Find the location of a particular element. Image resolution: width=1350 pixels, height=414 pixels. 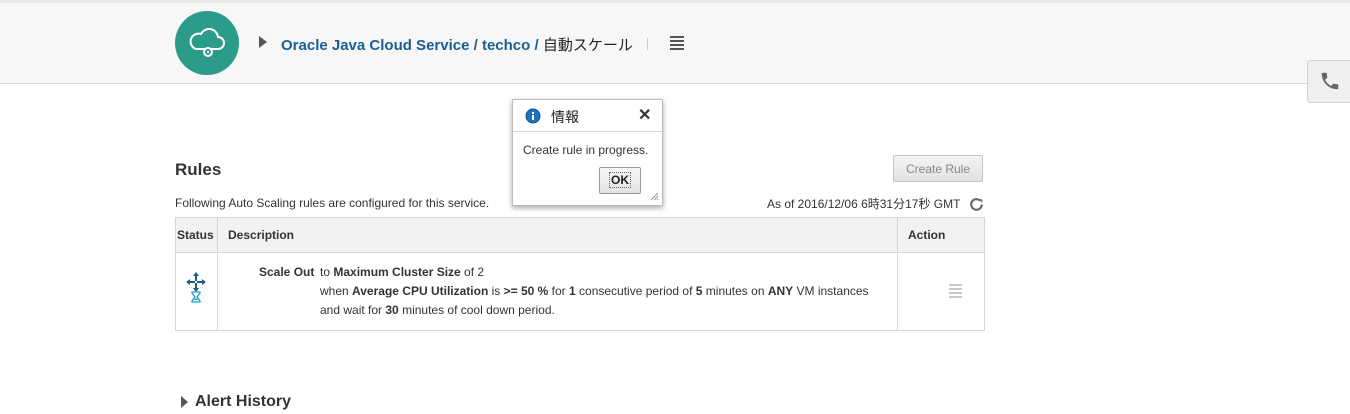

column-header-status: Status is located at coordinates (195, 235).